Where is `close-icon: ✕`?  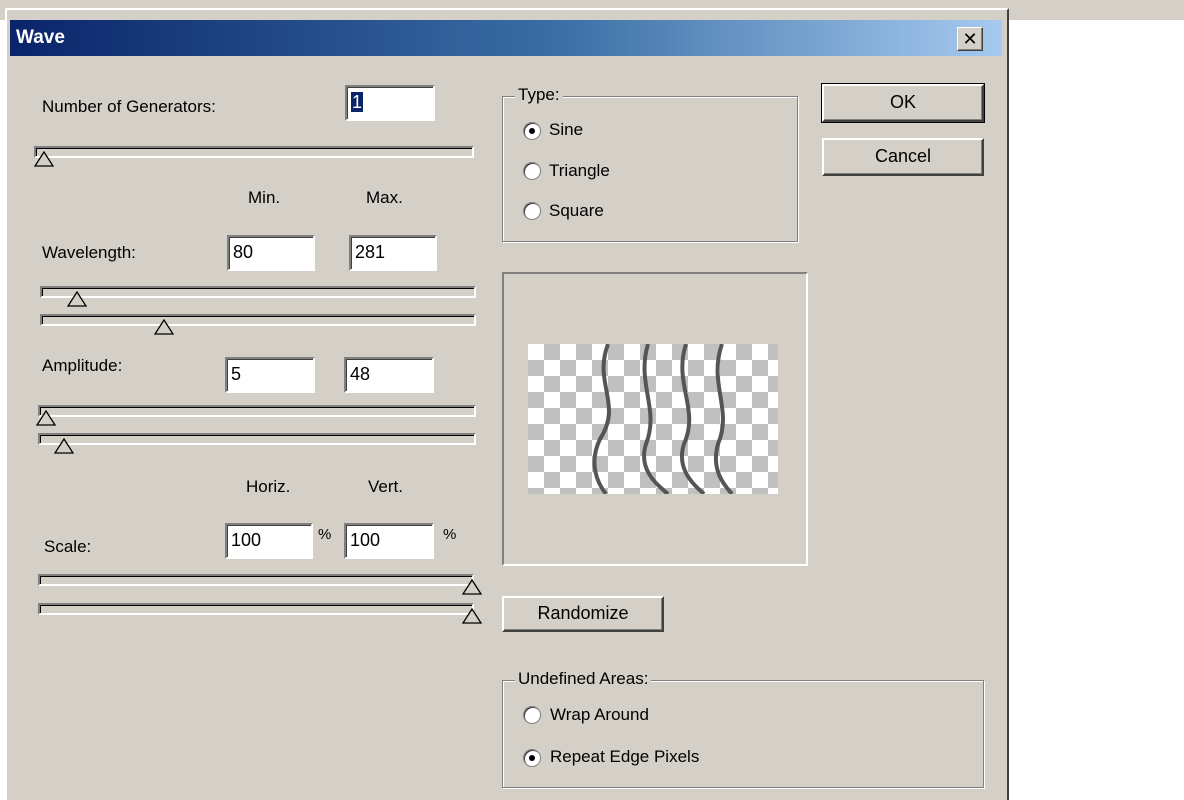 close-icon: ✕ is located at coordinates (970, 39).